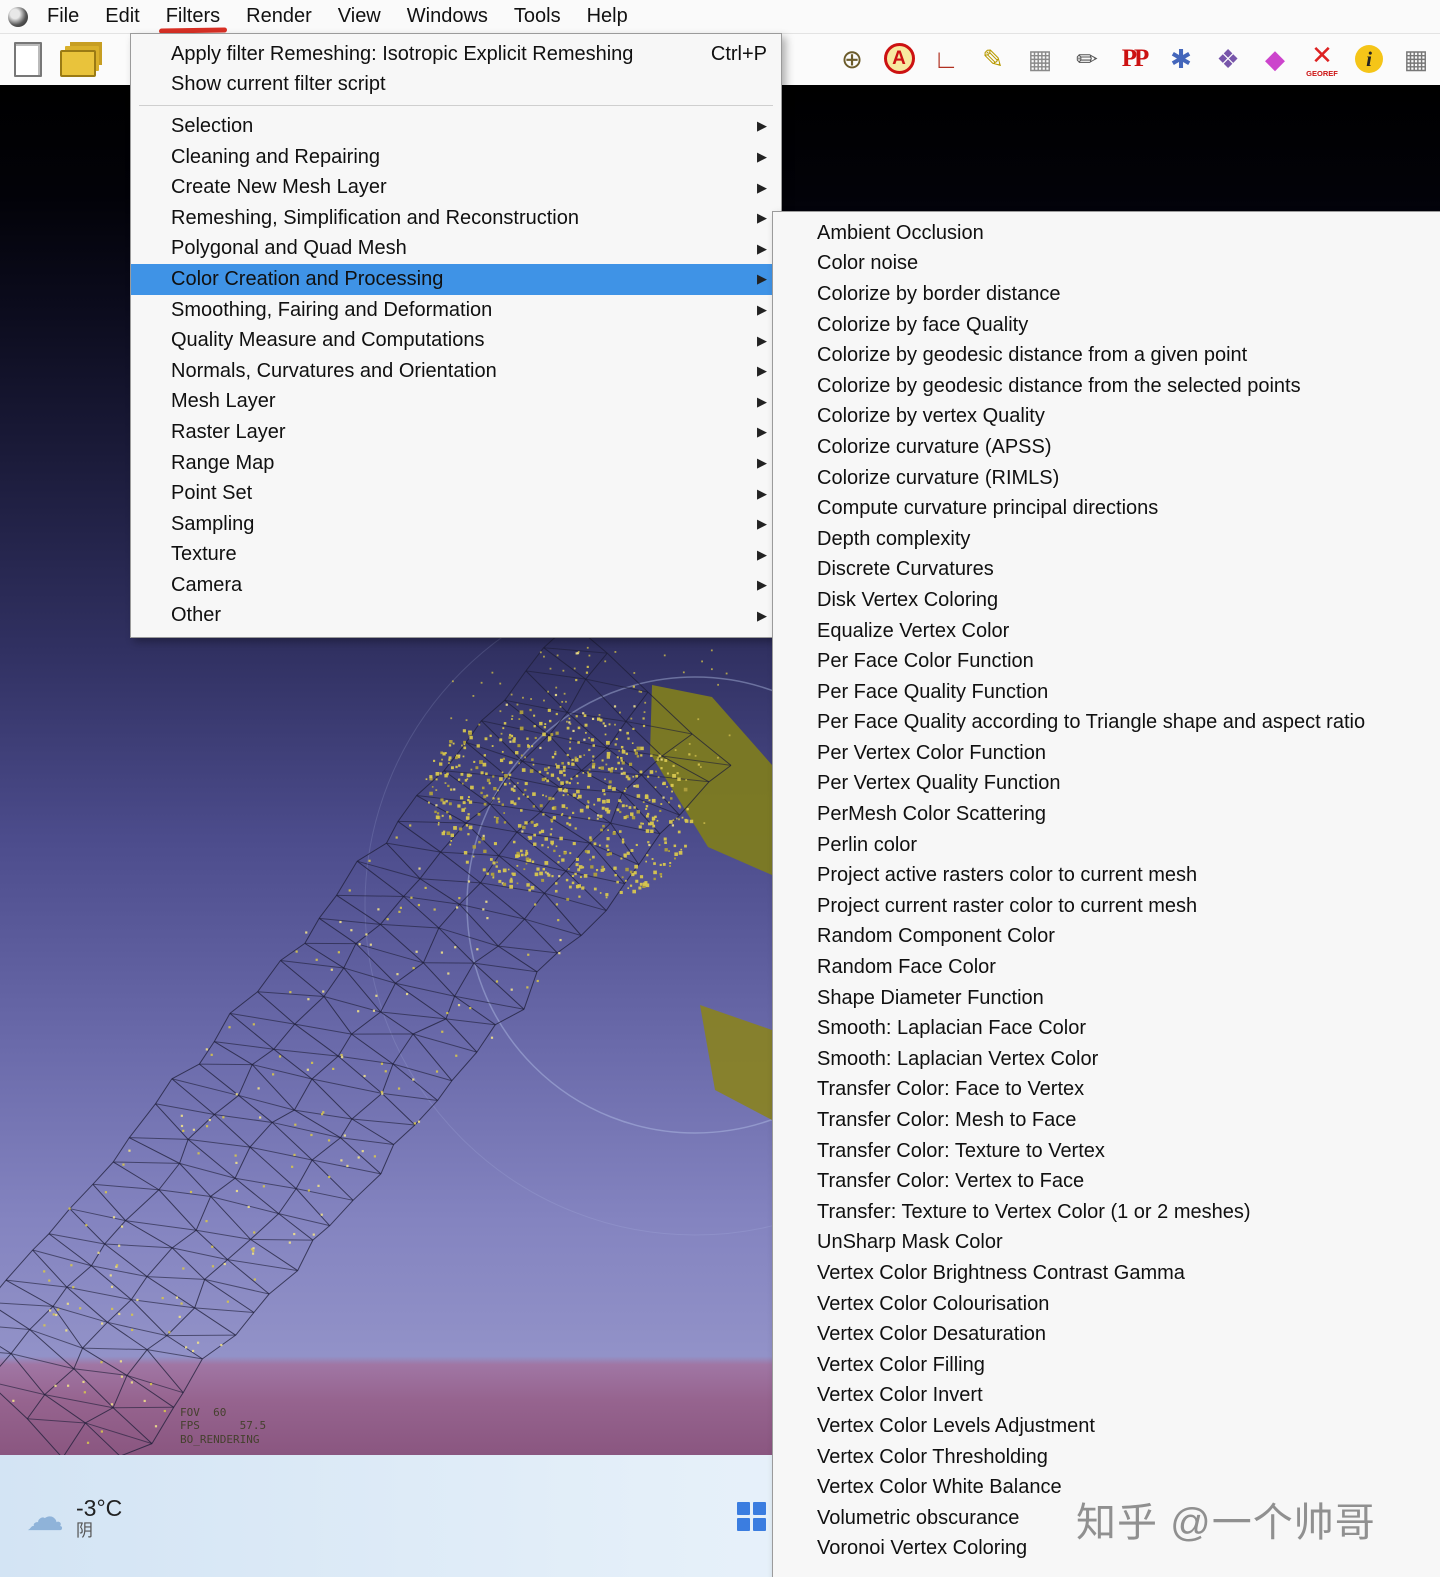  Describe the element at coordinates (751, 1516) in the screenshot. I see `windows-start-button` at that location.